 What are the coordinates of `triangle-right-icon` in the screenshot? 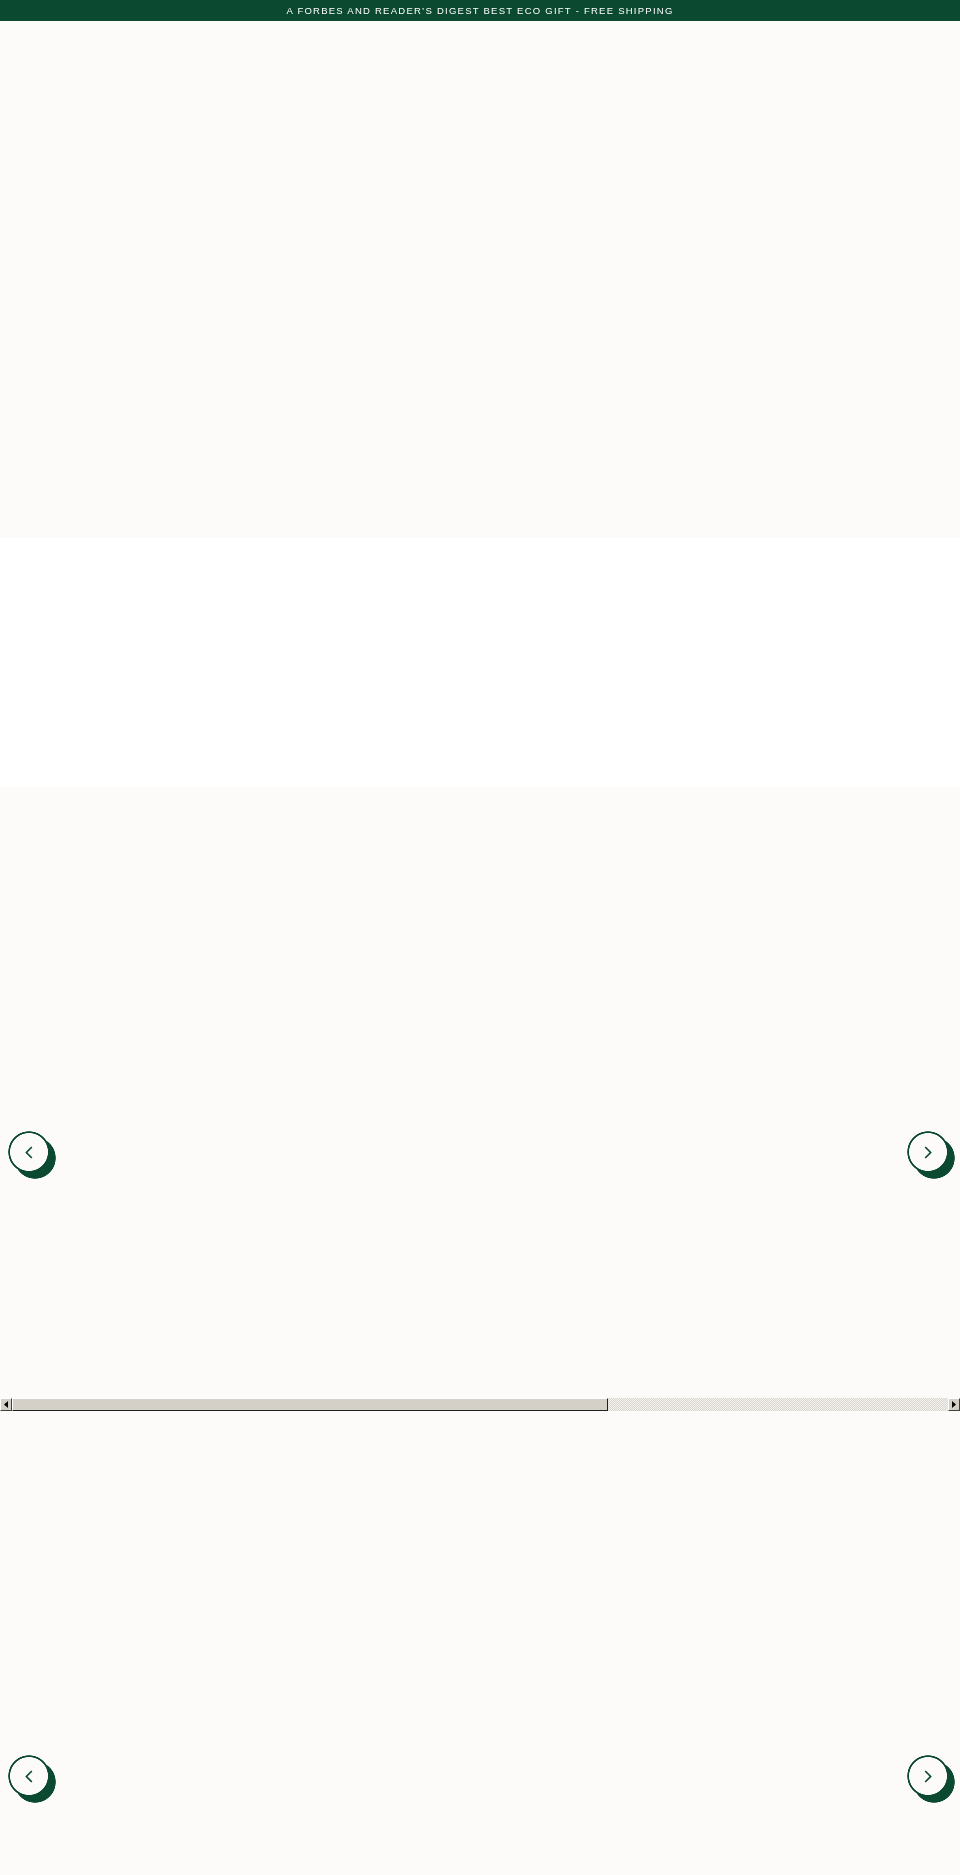 It's located at (954, 1404).